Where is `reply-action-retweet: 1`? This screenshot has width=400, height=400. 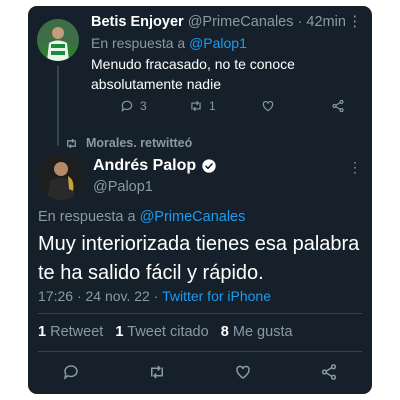 reply-action-retweet: 1 is located at coordinates (202, 106).